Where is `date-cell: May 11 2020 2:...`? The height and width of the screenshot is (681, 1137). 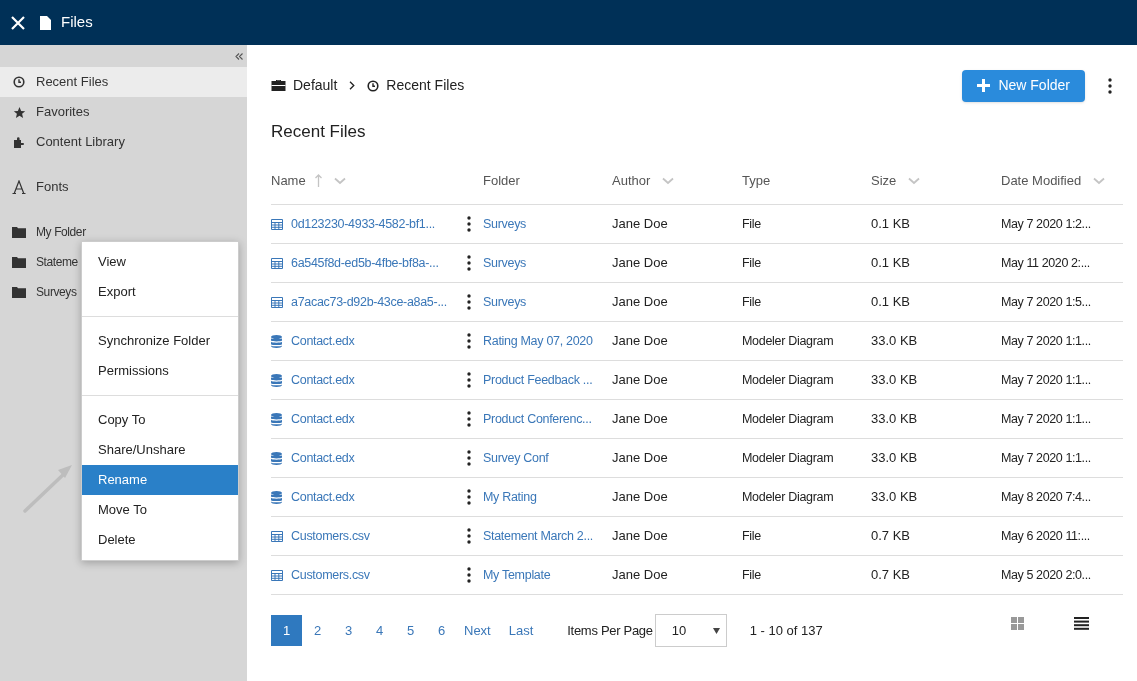 date-cell: May 11 2020 2:... is located at coordinates (1045, 263).